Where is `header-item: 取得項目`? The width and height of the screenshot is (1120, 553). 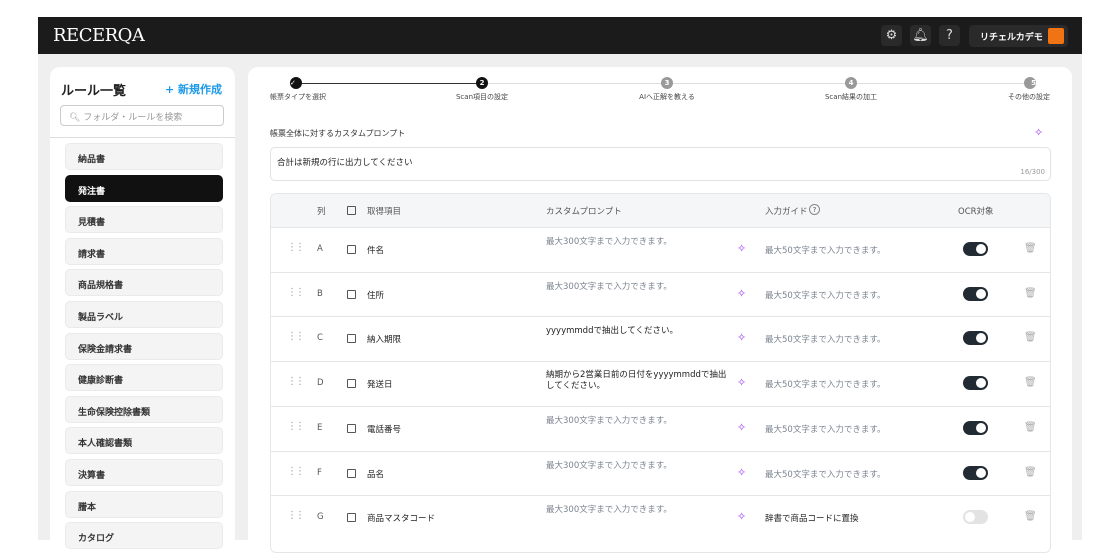 header-item: 取得項目 is located at coordinates (384, 212).